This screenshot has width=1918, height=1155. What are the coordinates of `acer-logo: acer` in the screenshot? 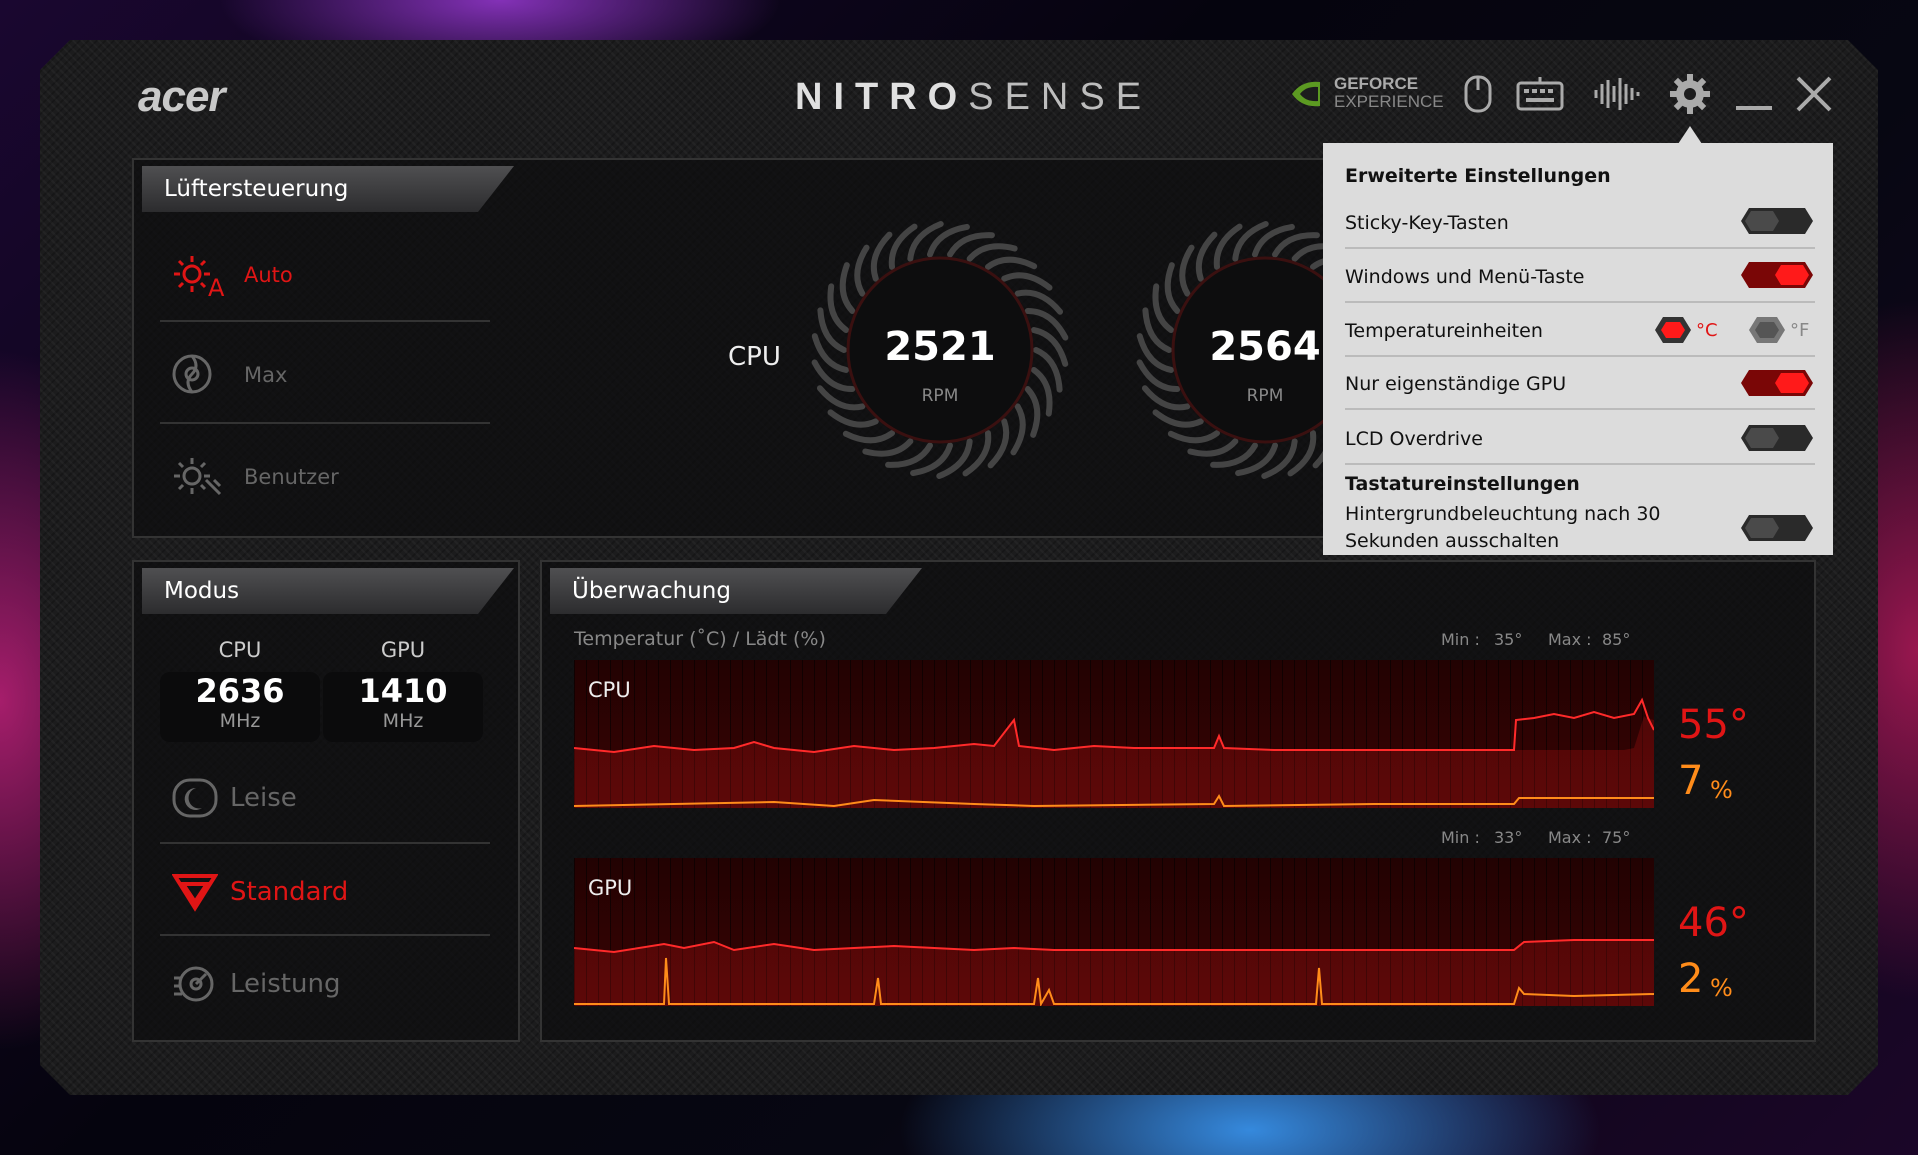 It's located at (182, 96).